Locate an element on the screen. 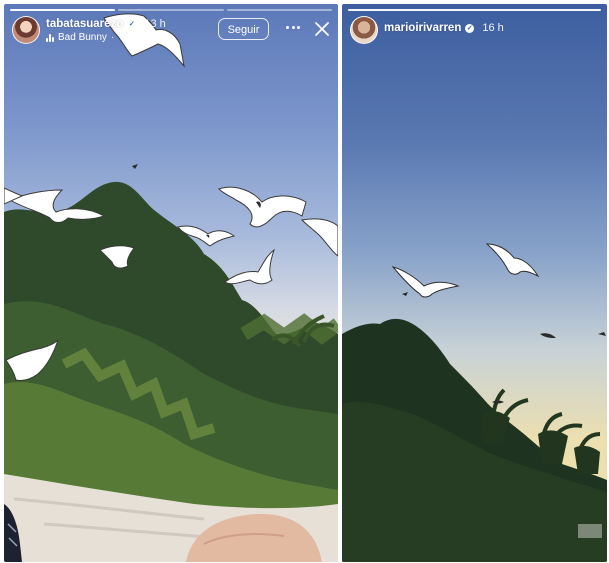 The image size is (609, 563). close-icon is located at coordinates (322, 29).